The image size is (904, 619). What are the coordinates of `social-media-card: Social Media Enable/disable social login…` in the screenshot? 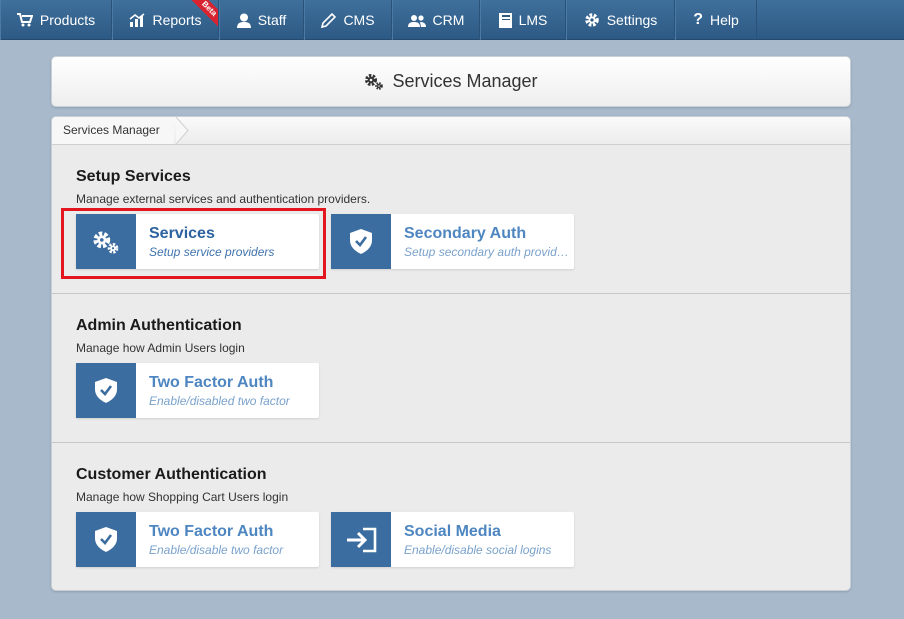 It's located at (452, 539).